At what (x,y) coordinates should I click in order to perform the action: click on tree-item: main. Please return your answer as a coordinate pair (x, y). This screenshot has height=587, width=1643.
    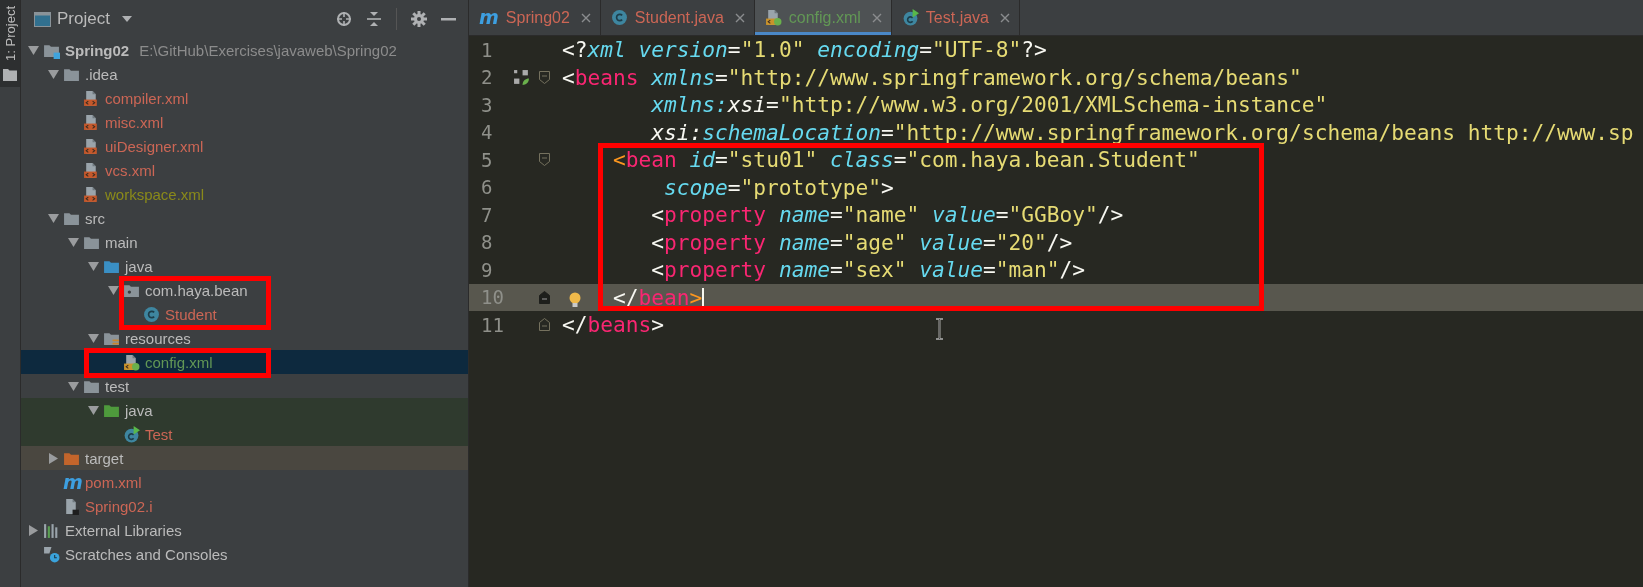
    Looking at the image, I should click on (244, 242).